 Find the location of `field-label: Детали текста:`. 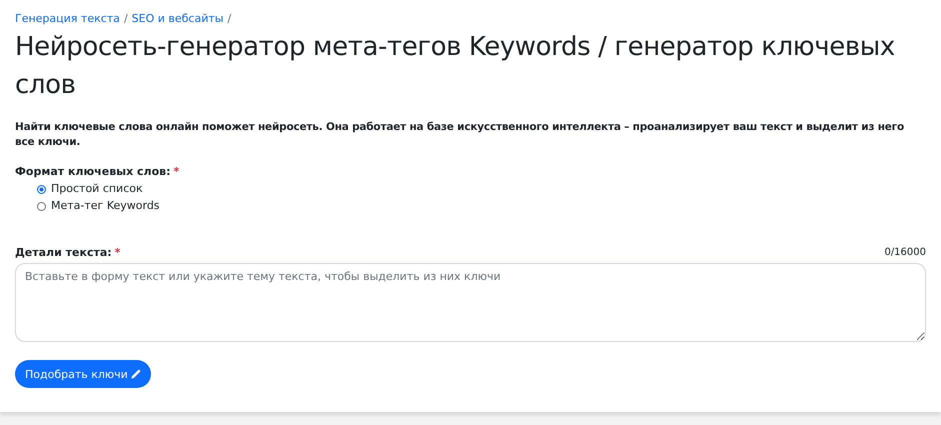

field-label: Детали текста: is located at coordinates (63, 252).